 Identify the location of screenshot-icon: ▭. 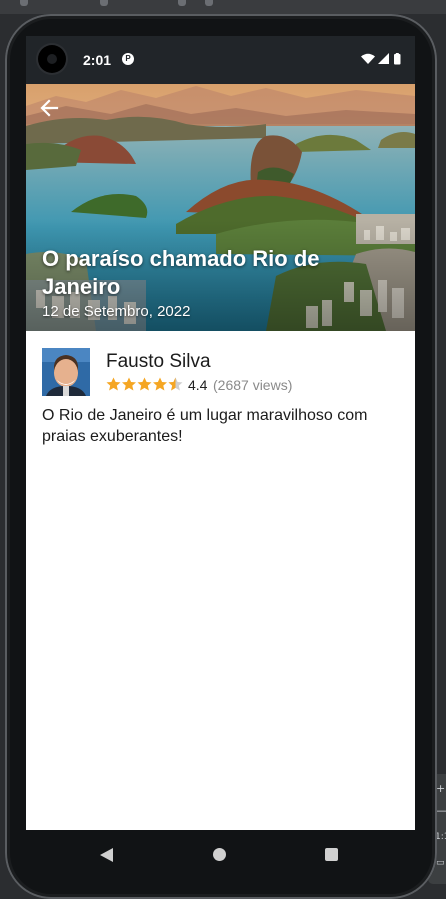
(440, 863).